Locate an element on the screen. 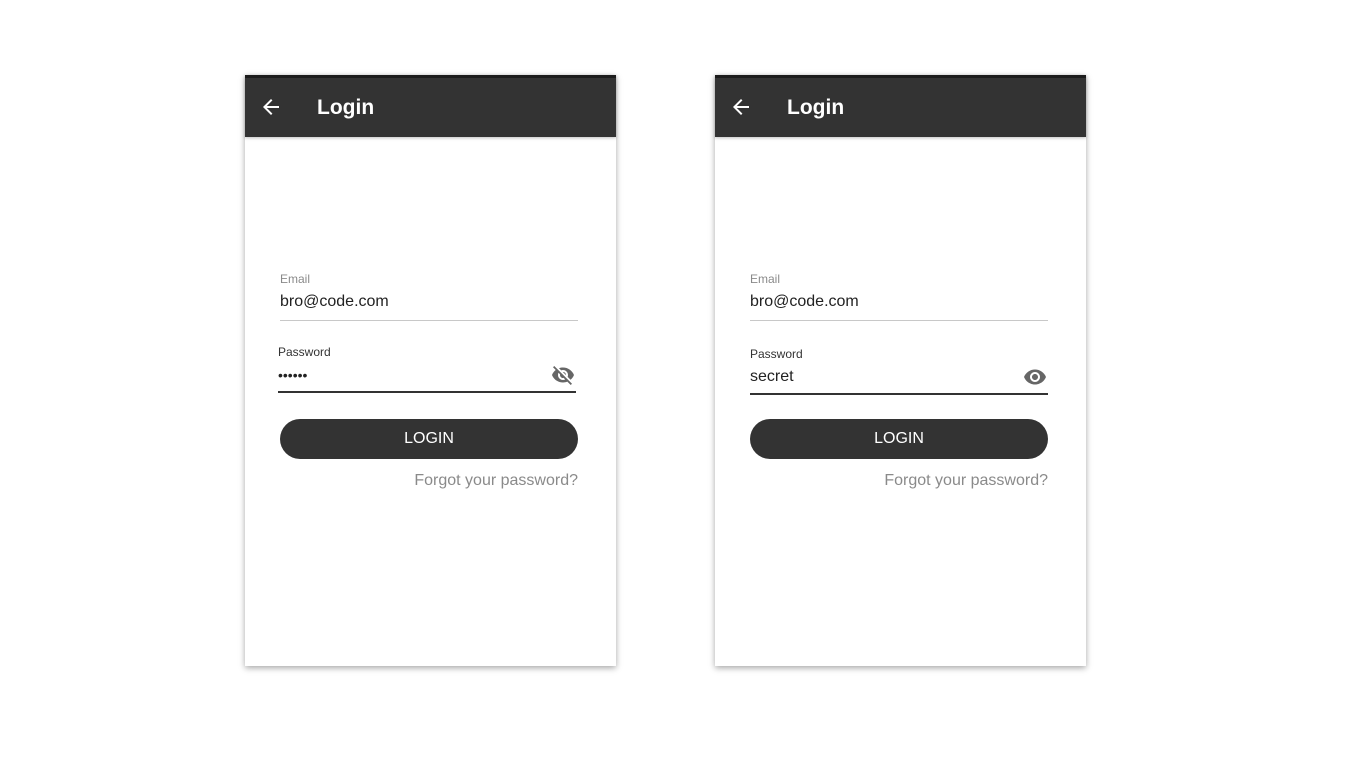 Image resolution: width=1366 pixels, height=768 pixels. password-input: secret is located at coordinates (899, 377).